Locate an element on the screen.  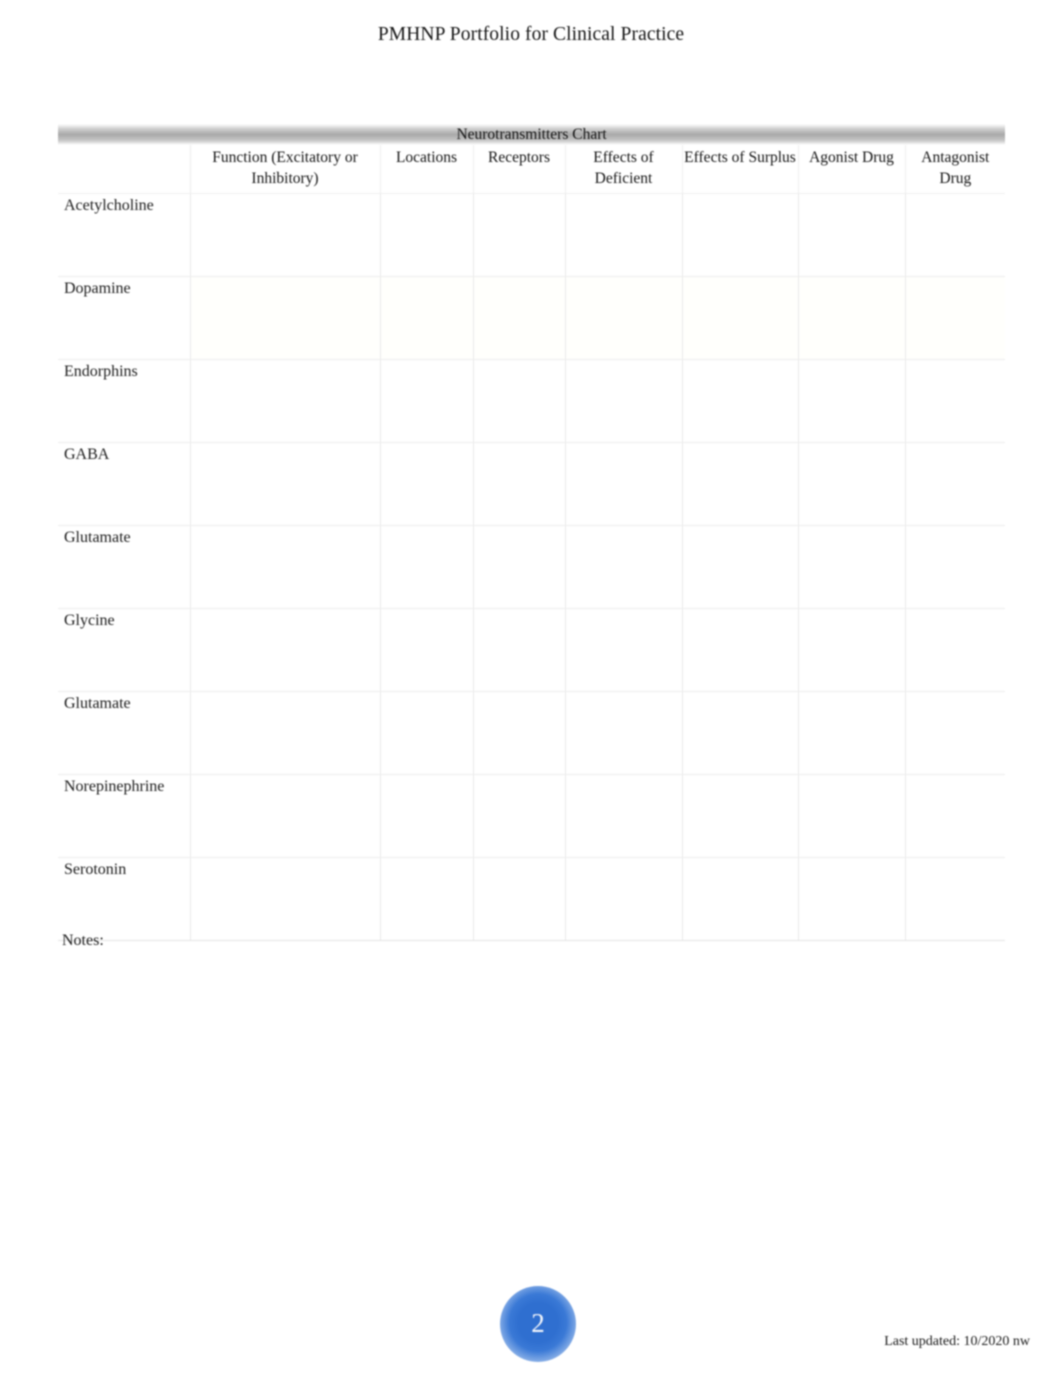
cell-endorphins-deficient is located at coordinates (624, 401).